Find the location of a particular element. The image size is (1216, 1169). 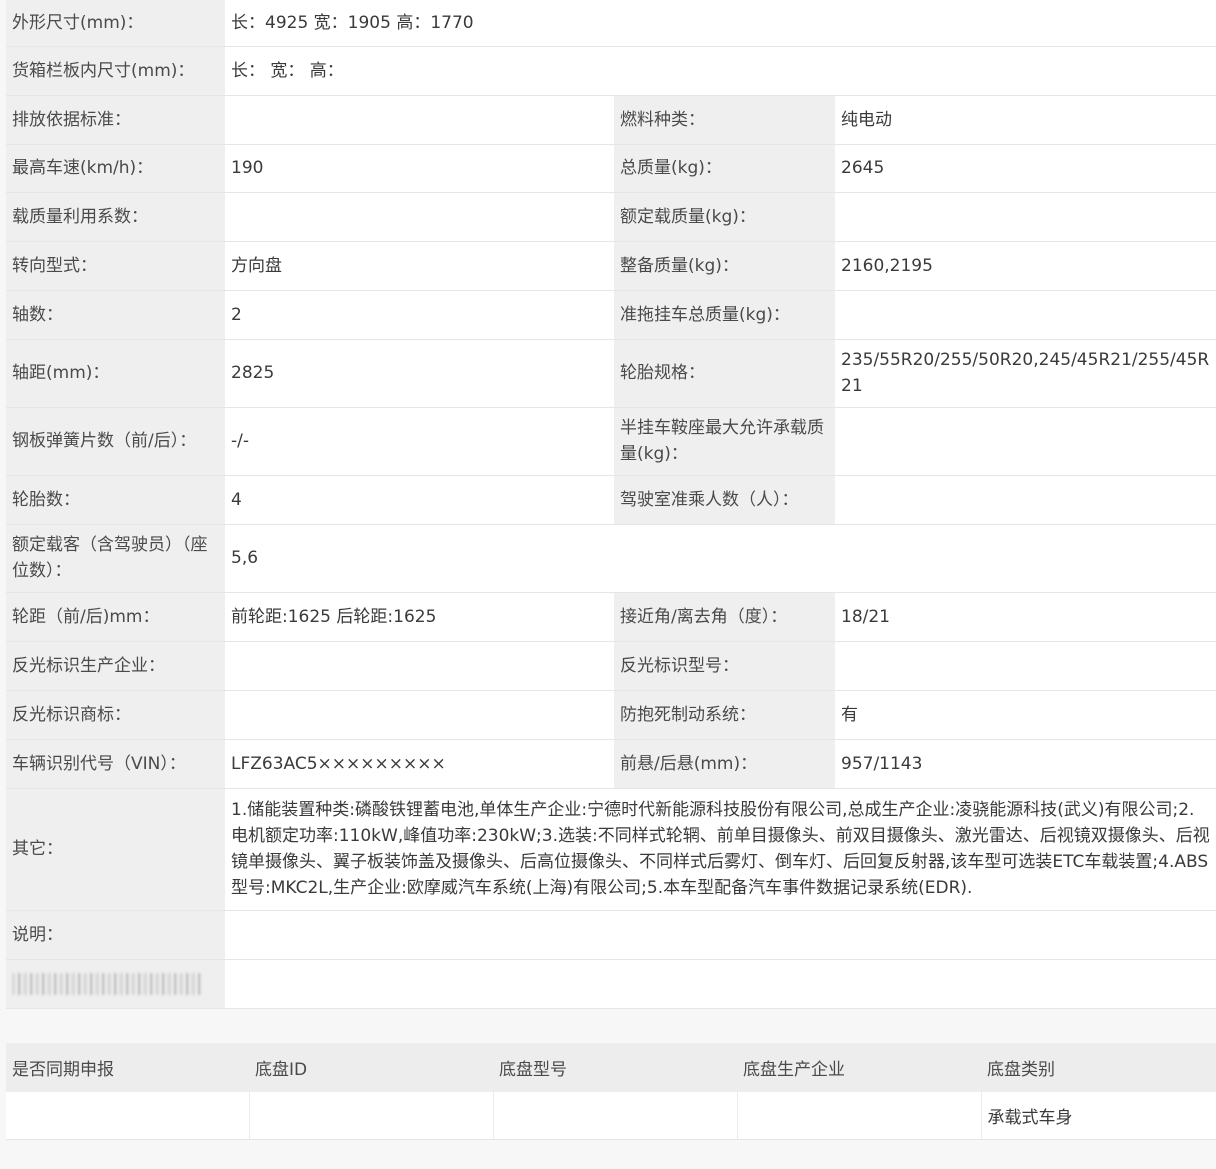

label-tire-spec: 轮胎规格： is located at coordinates (724, 373).